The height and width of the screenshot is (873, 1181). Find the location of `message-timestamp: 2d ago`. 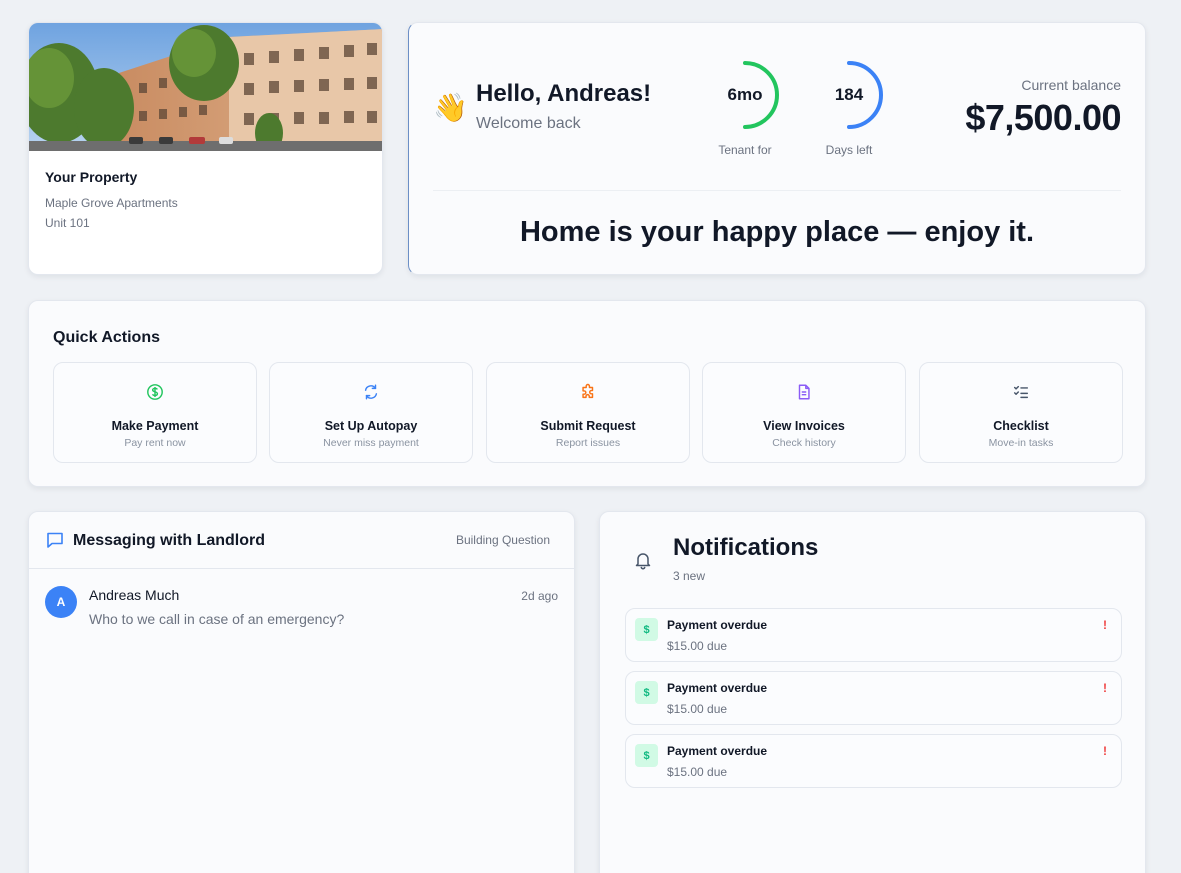

message-timestamp: 2d ago is located at coordinates (539, 596).